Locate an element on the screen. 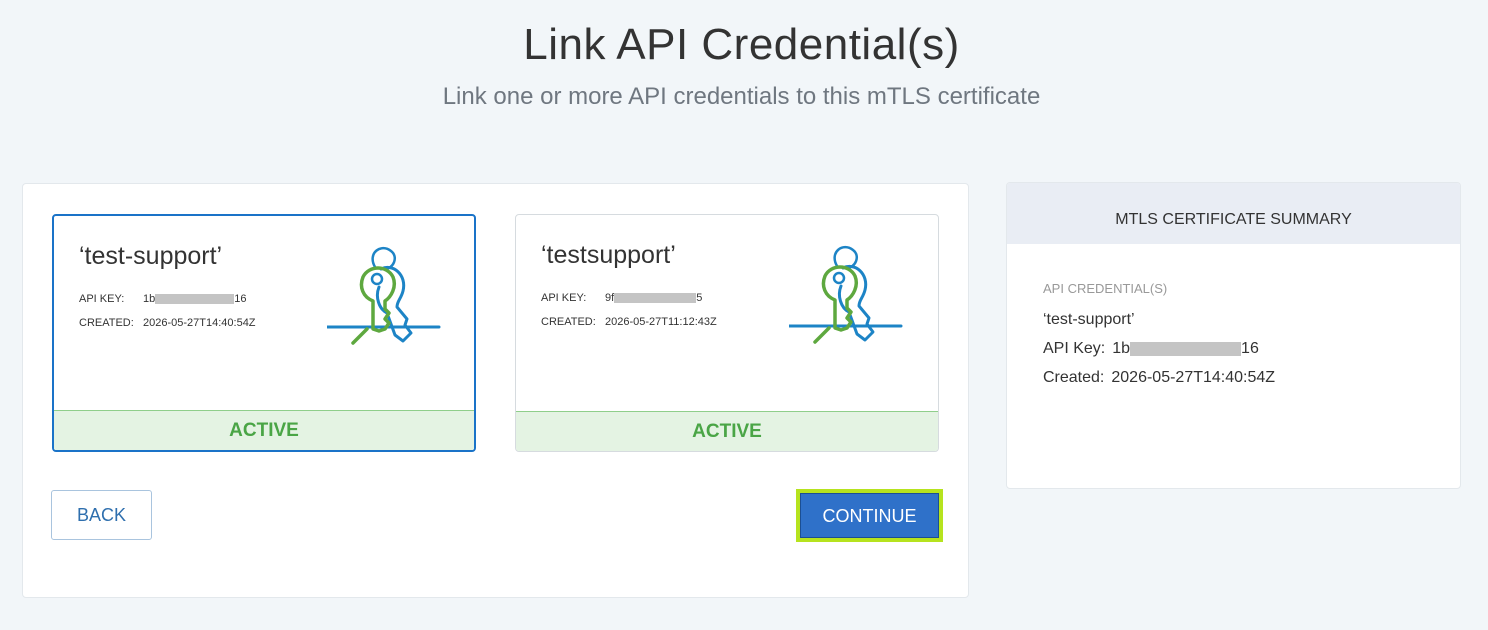  continue-button: CONTINUE is located at coordinates (869, 515).